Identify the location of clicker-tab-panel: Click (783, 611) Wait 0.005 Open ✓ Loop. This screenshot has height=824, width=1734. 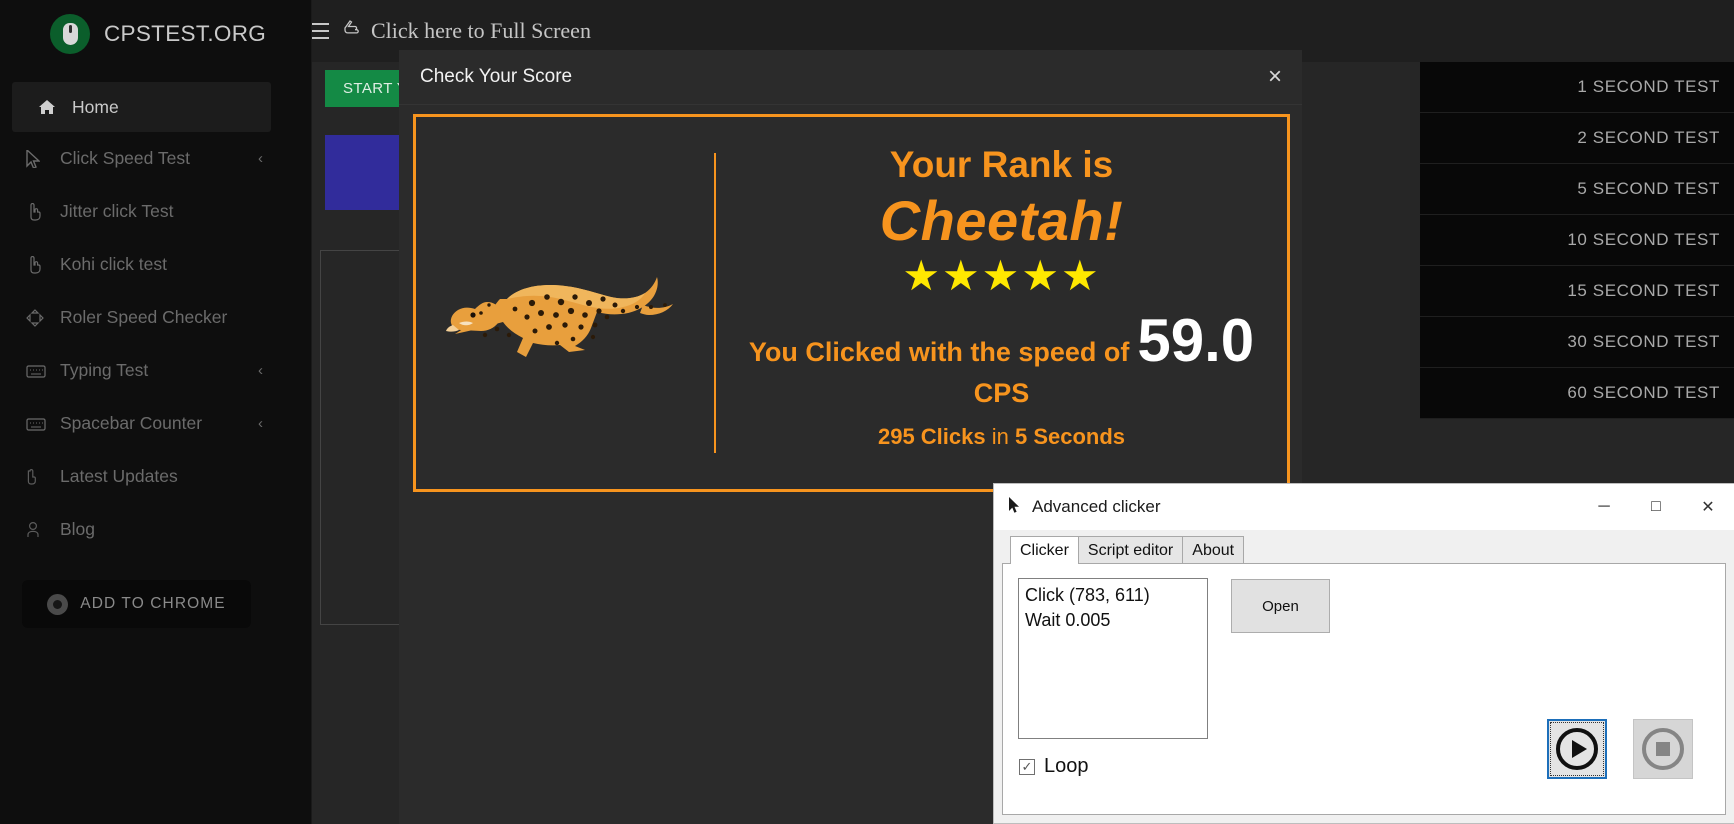
(1364, 689).